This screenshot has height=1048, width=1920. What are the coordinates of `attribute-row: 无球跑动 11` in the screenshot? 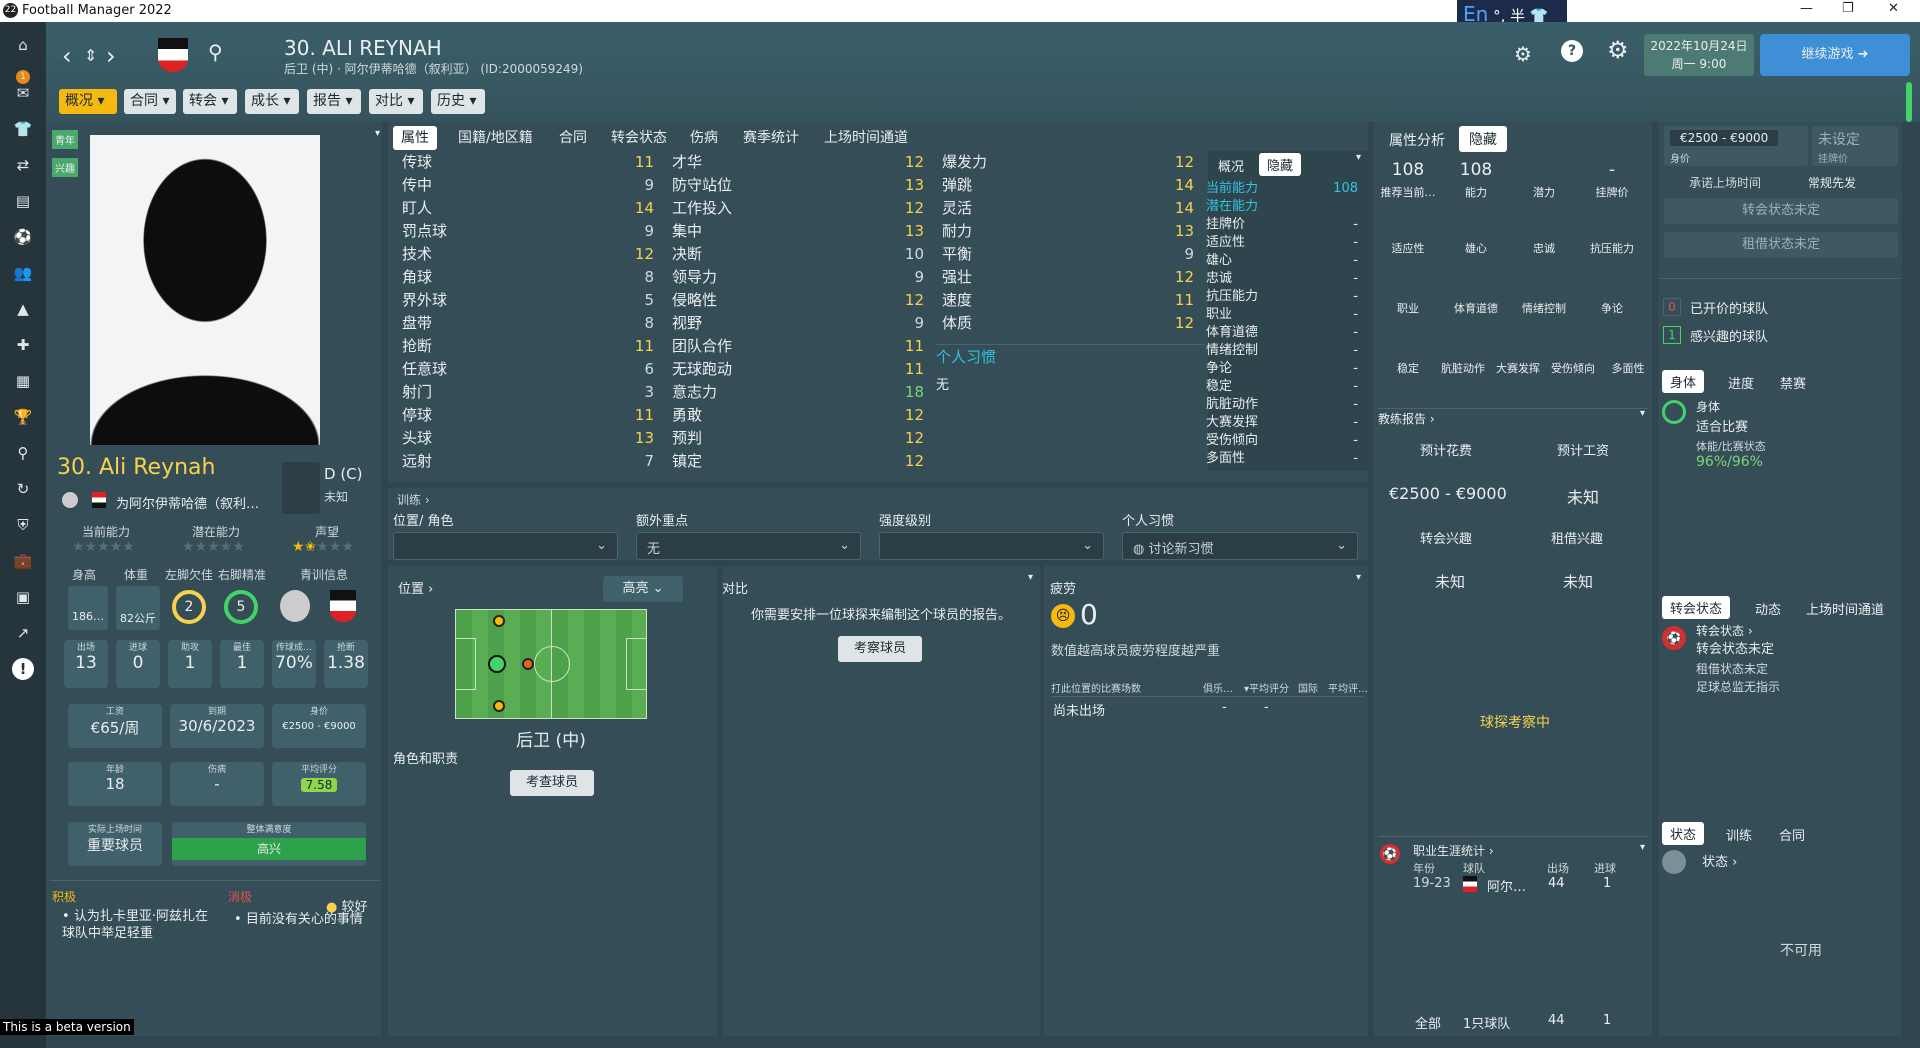 It's located at (798, 369).